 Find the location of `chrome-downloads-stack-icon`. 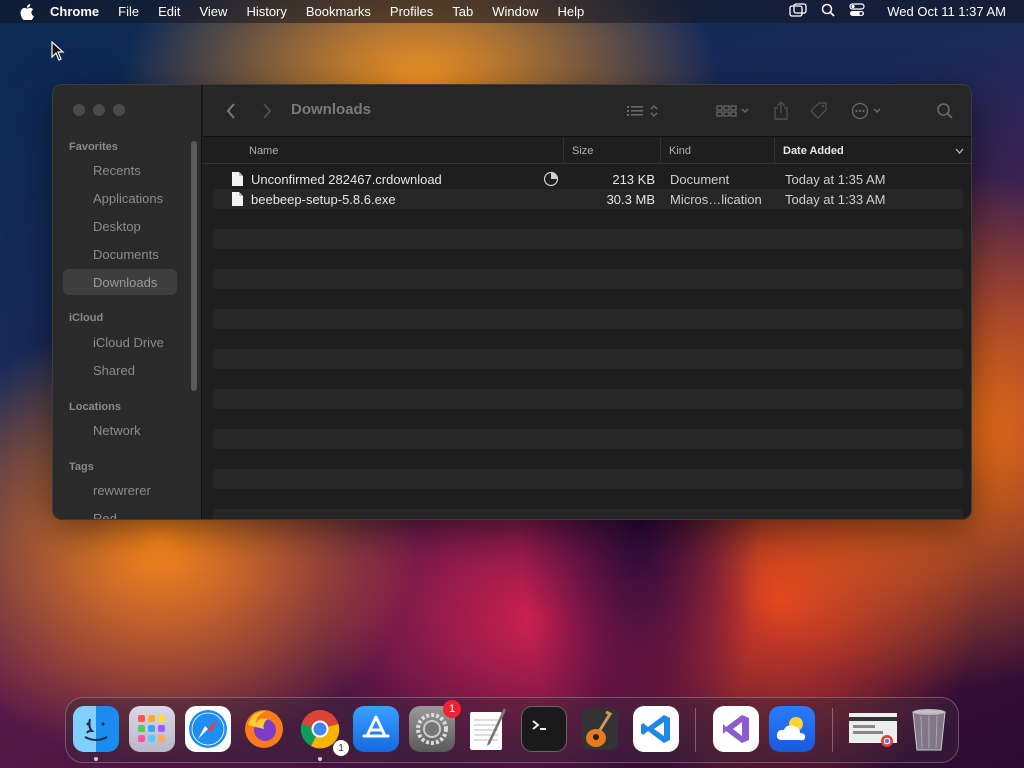

chrome-downloads-stack-icon is located at coordinates (873, 729).